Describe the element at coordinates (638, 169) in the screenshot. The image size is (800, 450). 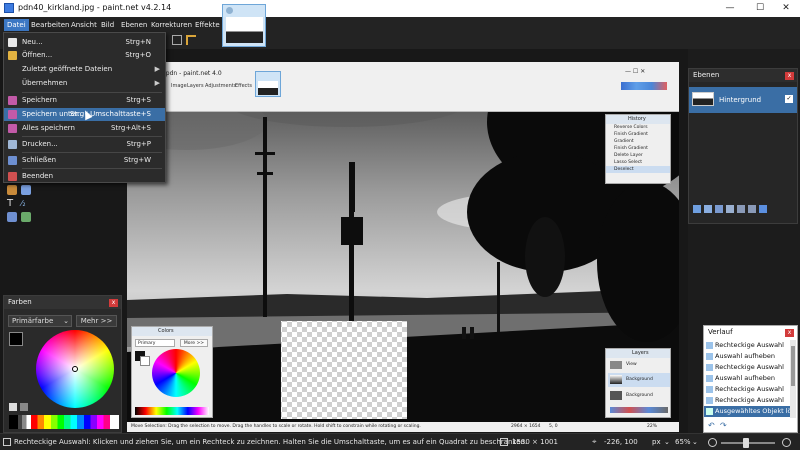
I see `inner-history-item: Deselect` at that location.